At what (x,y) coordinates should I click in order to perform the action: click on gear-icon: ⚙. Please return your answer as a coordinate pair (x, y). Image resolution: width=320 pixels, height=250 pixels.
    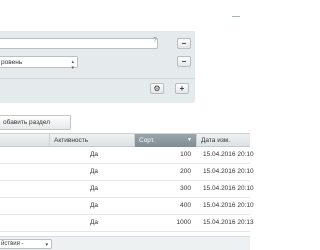
    Looking at the image, I should click on (157, 88).